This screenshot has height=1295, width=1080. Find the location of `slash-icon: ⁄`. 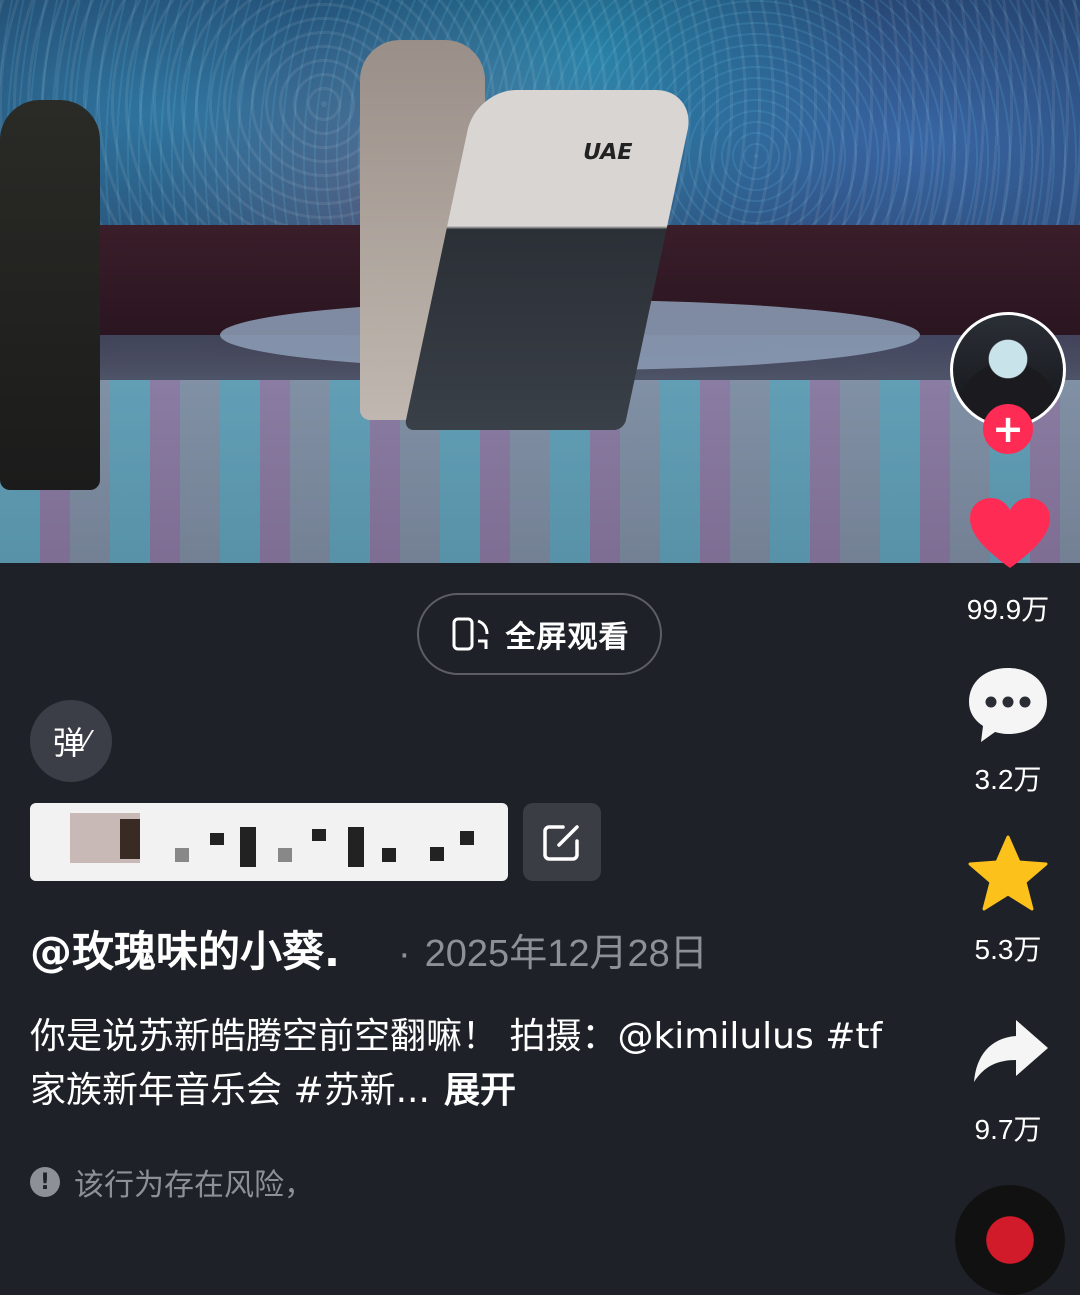

slash-icon: ⁄ is located at coordinates (87, 741).